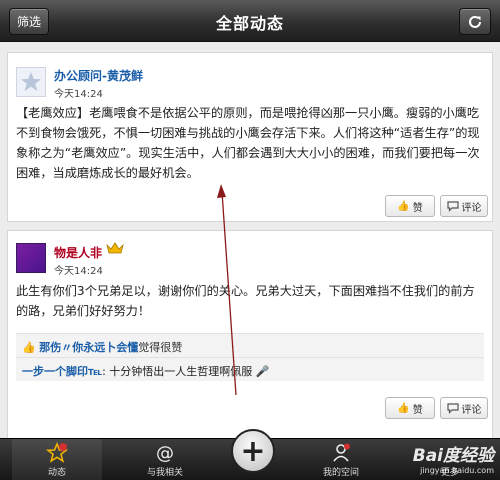  I want to click on author-name: 物是人非, so click(78, 252).